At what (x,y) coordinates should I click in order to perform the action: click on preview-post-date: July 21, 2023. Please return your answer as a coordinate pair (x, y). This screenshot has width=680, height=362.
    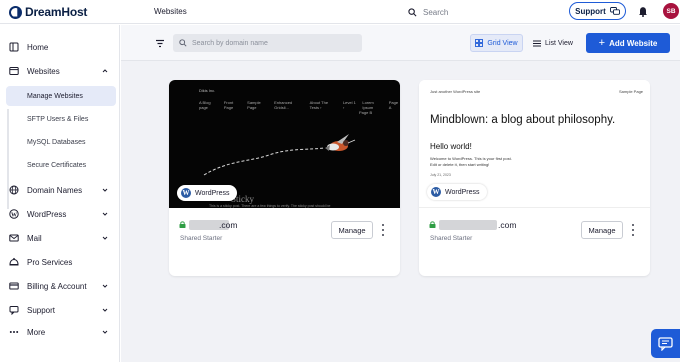
    Looking at the image, I should click on (440, 175).